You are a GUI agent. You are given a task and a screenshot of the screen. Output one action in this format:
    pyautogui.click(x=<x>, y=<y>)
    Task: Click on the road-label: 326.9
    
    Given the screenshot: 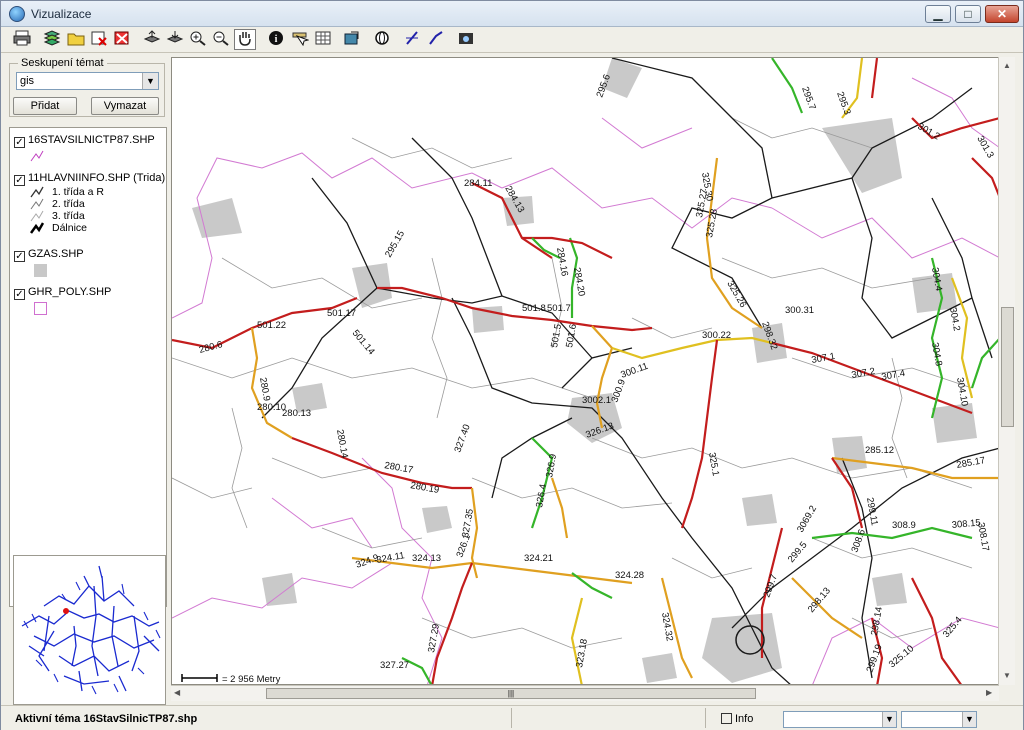 What is the action you would take?
    pyautogui.click(x=551, y=465)
    